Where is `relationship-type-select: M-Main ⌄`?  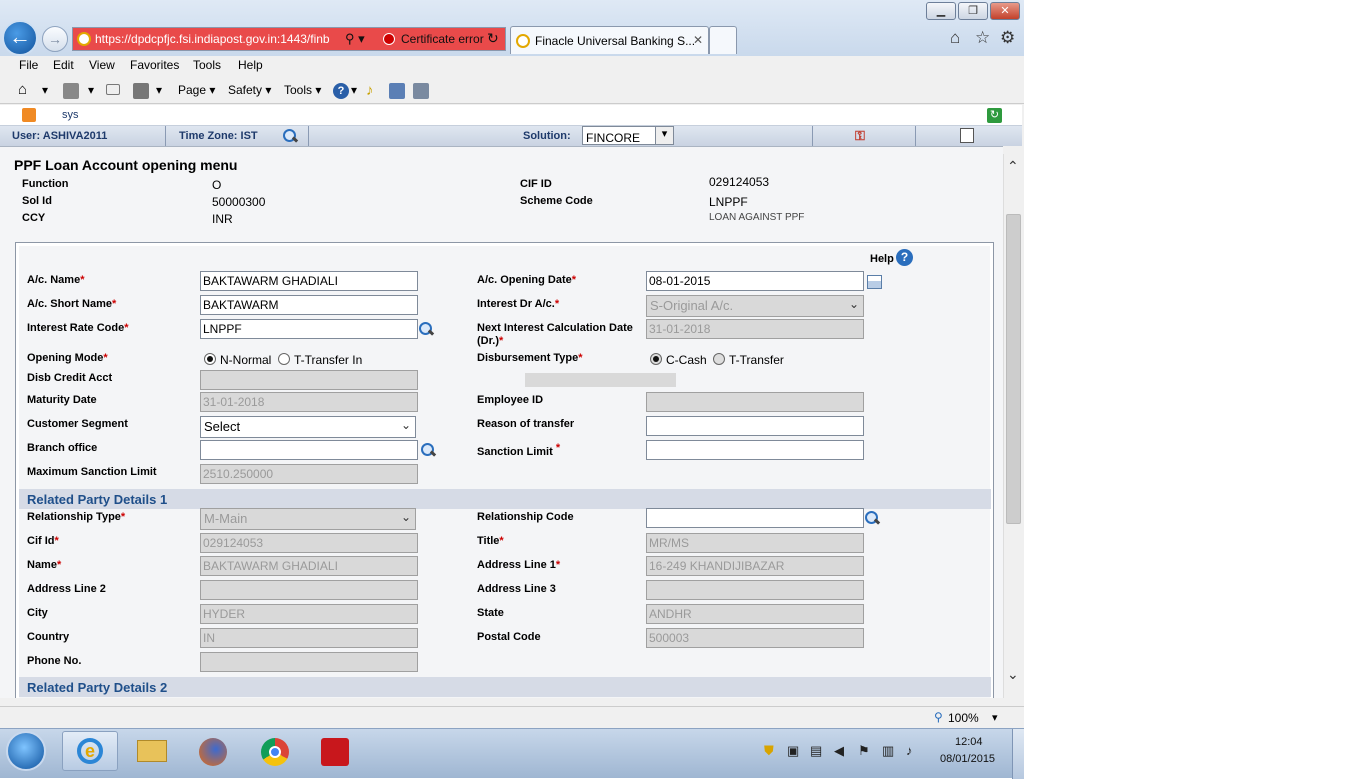 relationship-type-select: M-Main ⌄ is located at coordinates (308, 519).